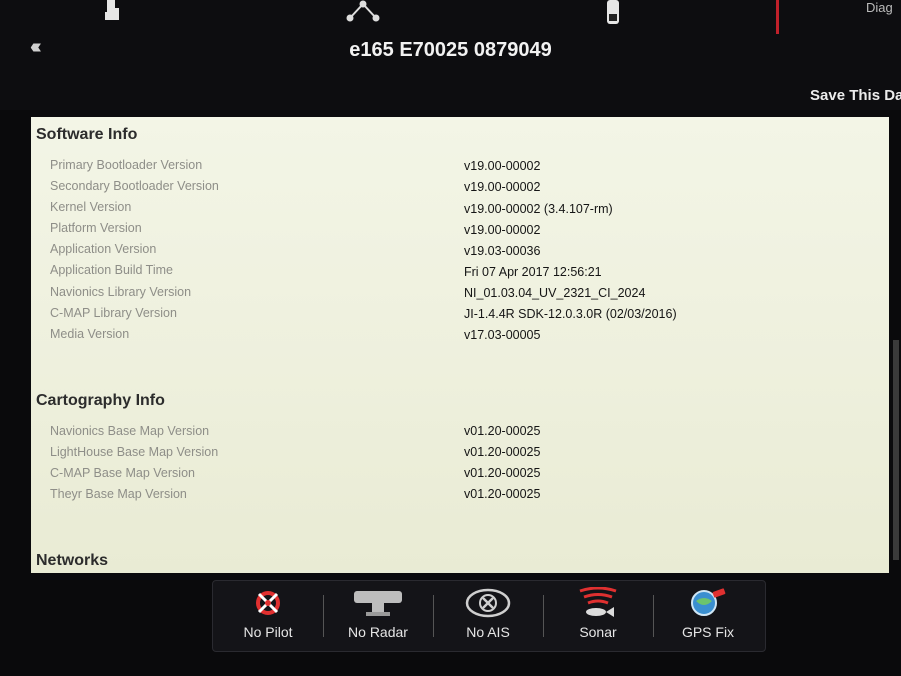  I want to click on active-tab-indicator, so click(777, 17).